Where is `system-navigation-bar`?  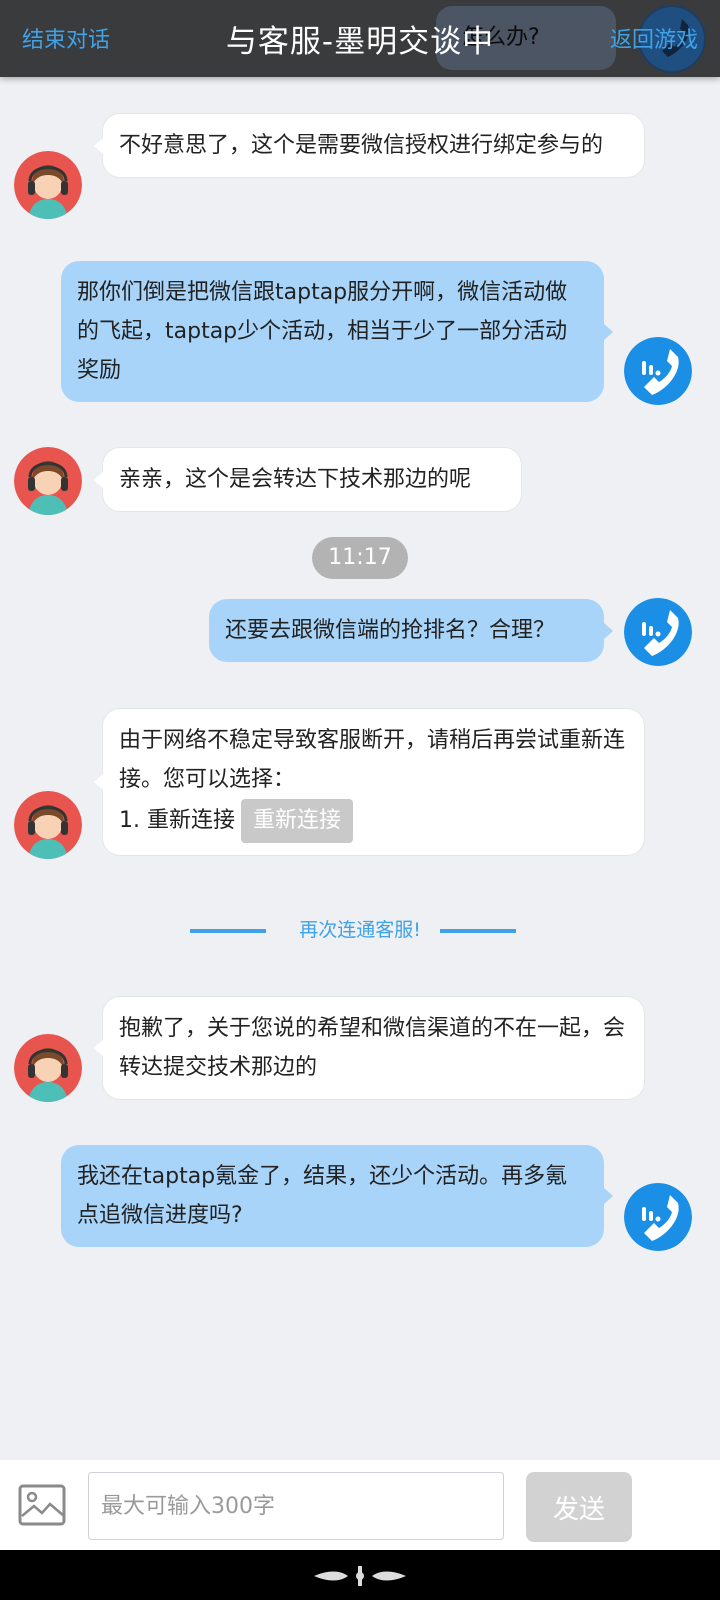
system-navigation-bar is located at coordinates (360, 1575).